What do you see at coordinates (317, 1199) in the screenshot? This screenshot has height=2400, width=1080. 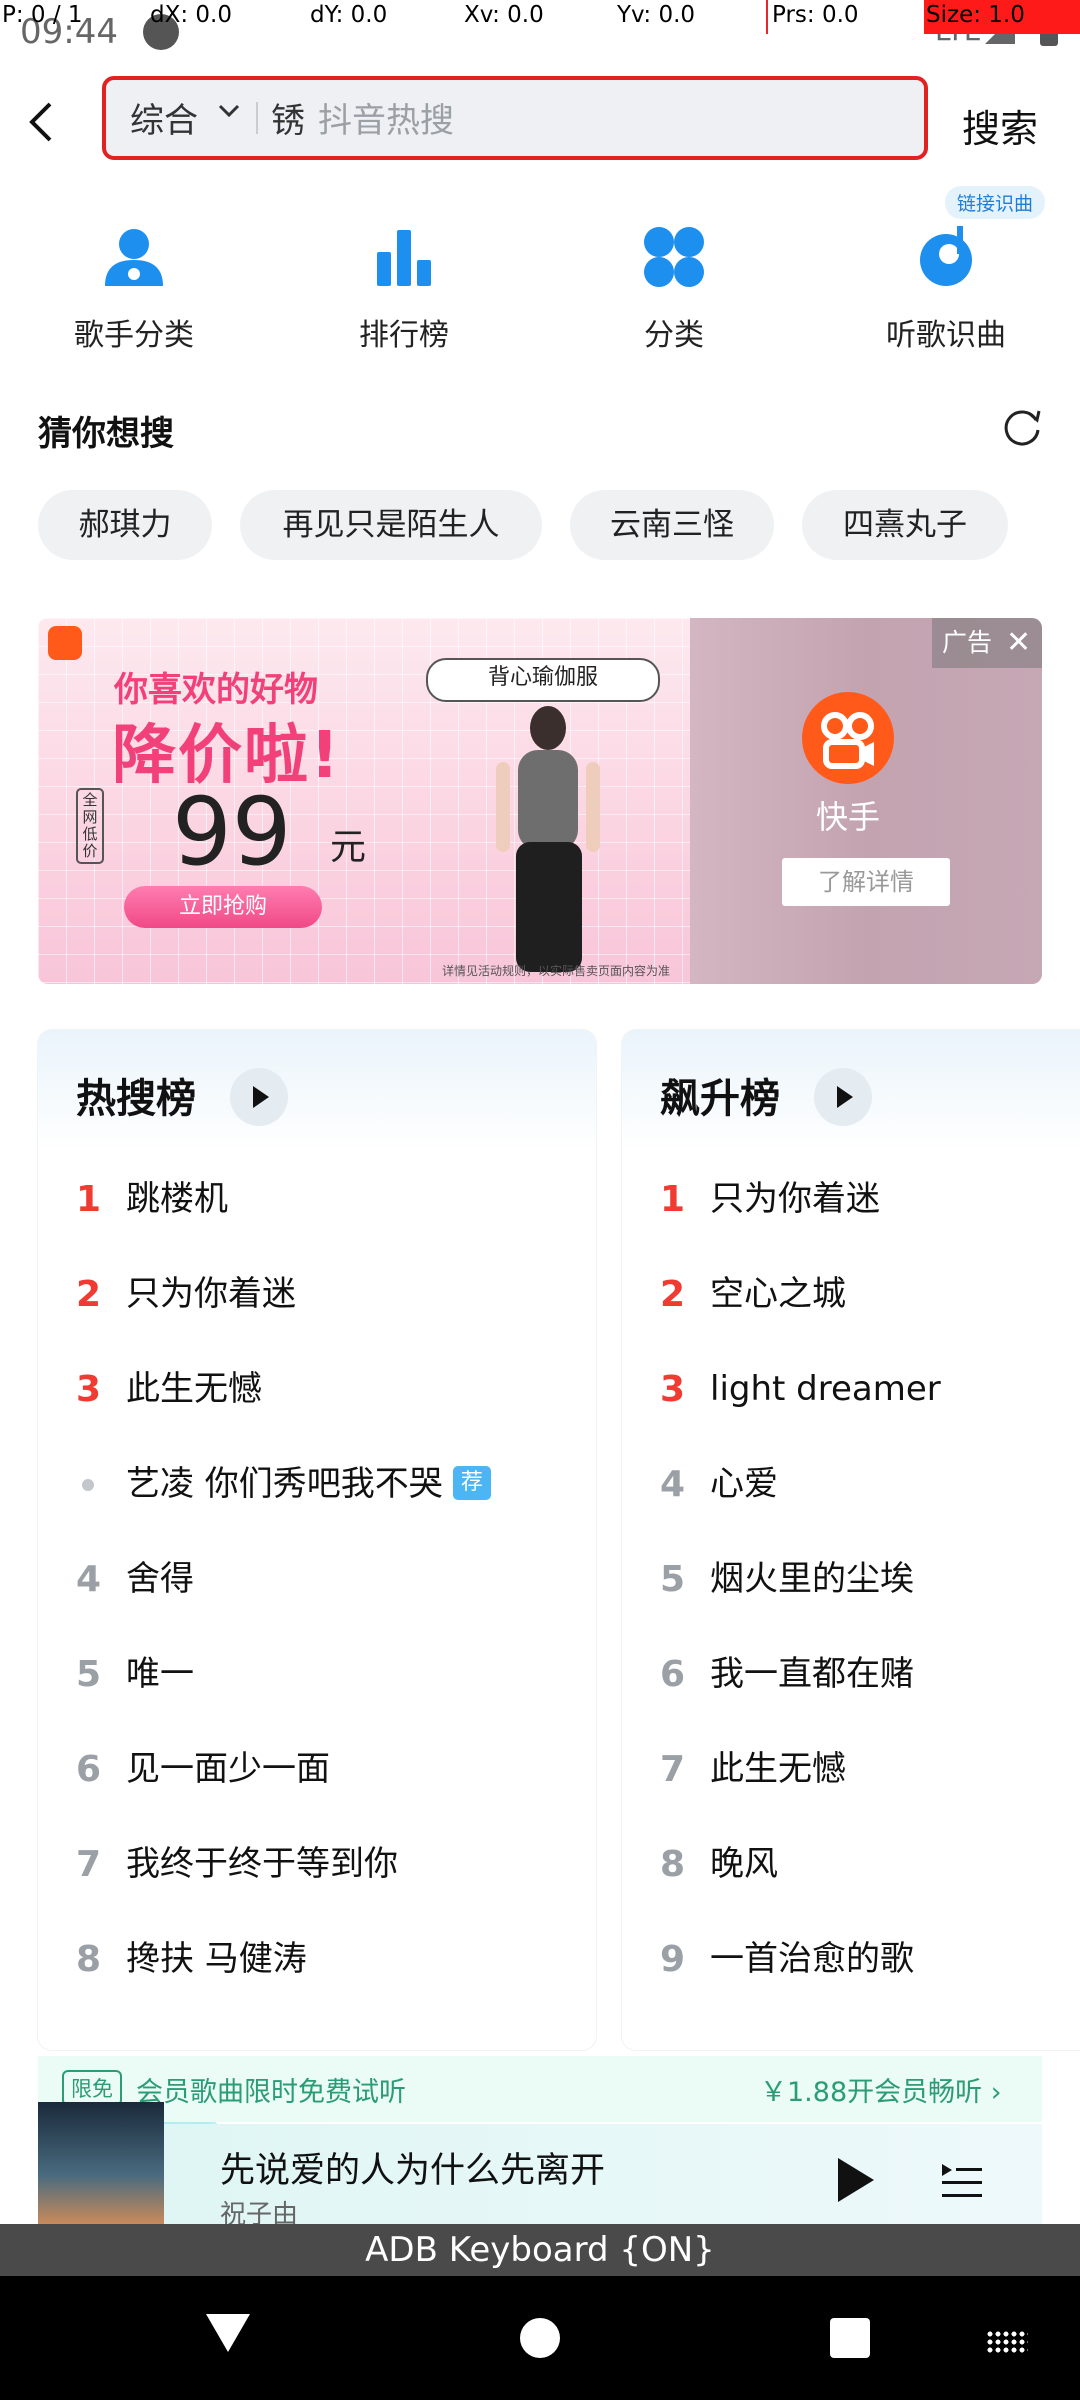 I see `chart-row: 1 跳楼机` at bounding box center [317, 1199].